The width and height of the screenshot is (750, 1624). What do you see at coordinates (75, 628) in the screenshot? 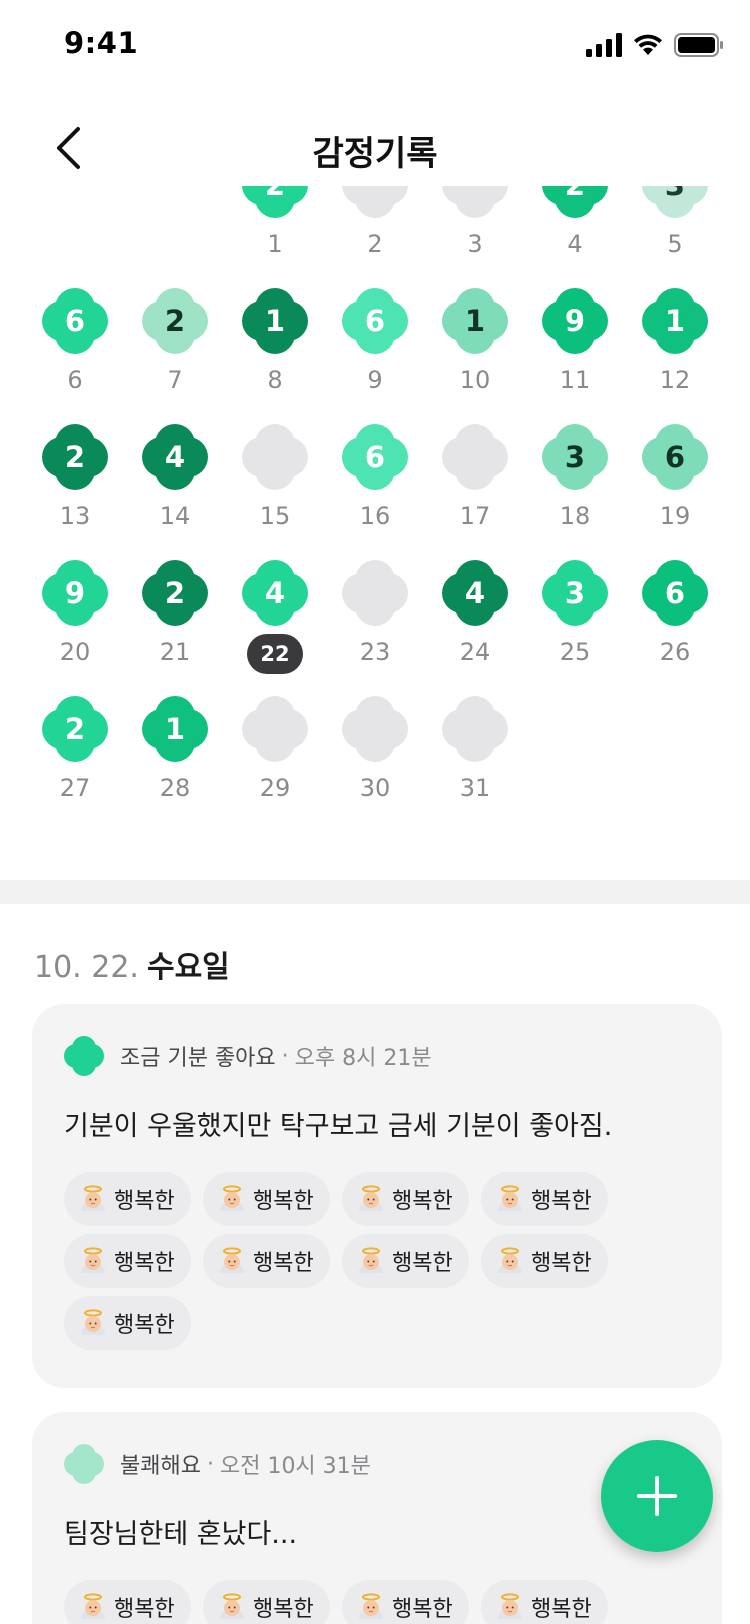
I see `calendar-day: 9 20` at bounding box center [75, 628].